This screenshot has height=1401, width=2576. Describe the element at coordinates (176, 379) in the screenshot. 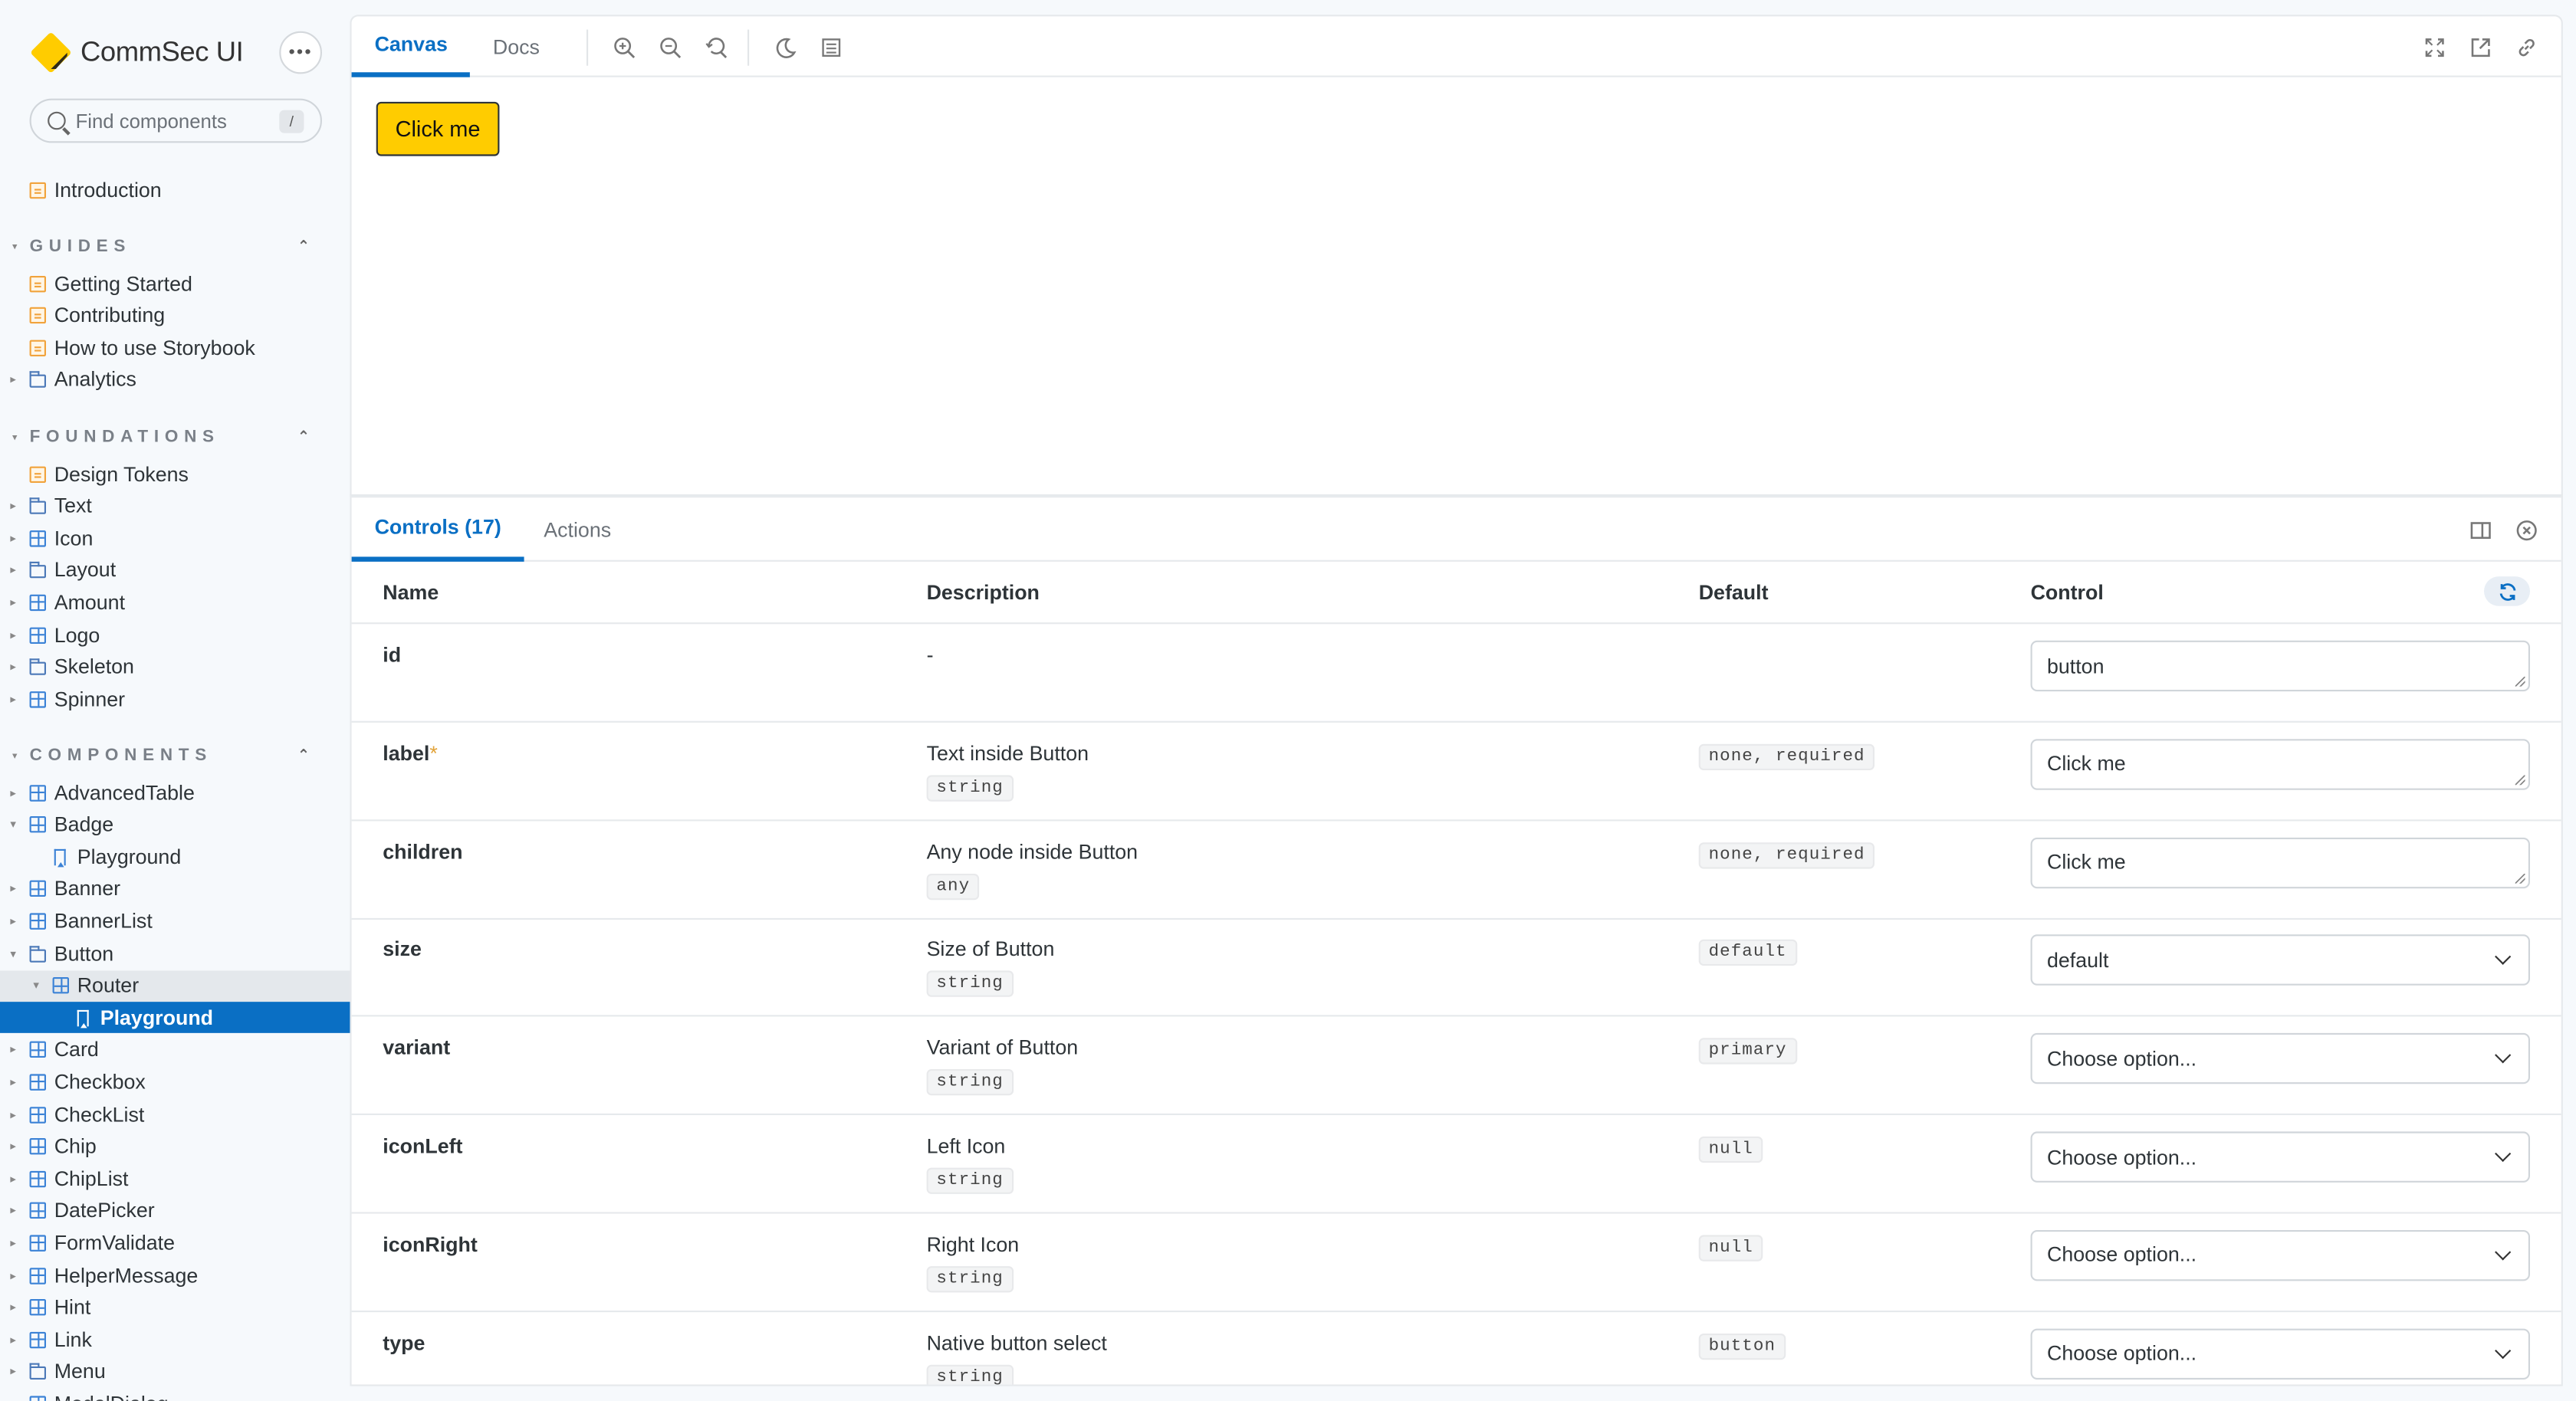

I see `sidebar-item-analytics: ▸ Analytics` at that location.